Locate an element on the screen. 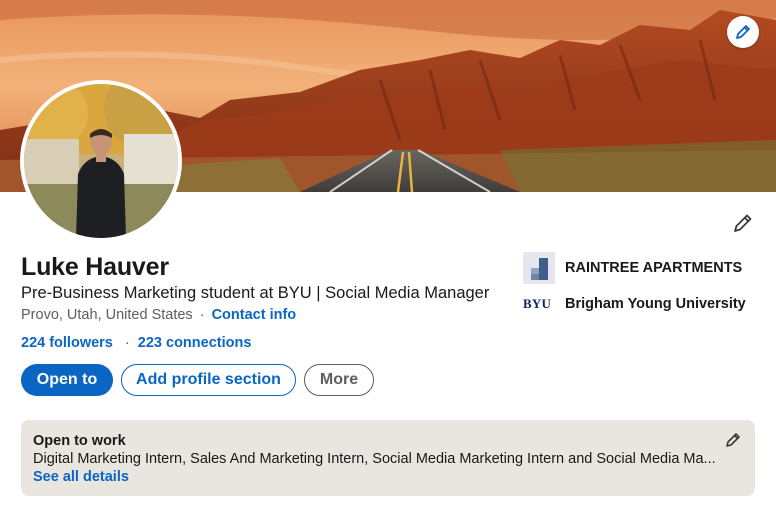 Image resolution: width=776 pixels, height=513 pixels. current-company-link: RAINTREE APARTMENTS is located at coordinates (632, 268).